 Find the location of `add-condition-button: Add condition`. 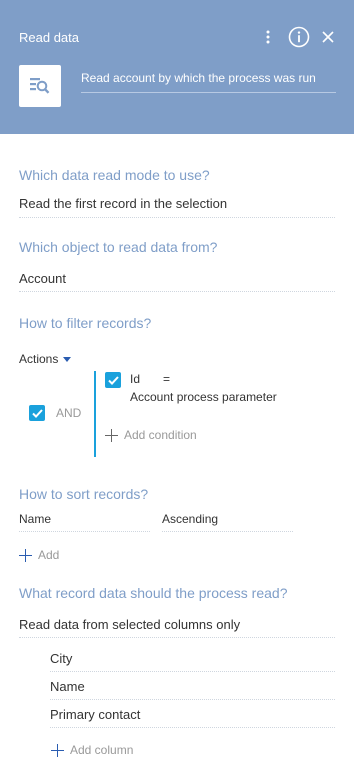

add-condition-button: Add condition is located at coordinates (151, 435).